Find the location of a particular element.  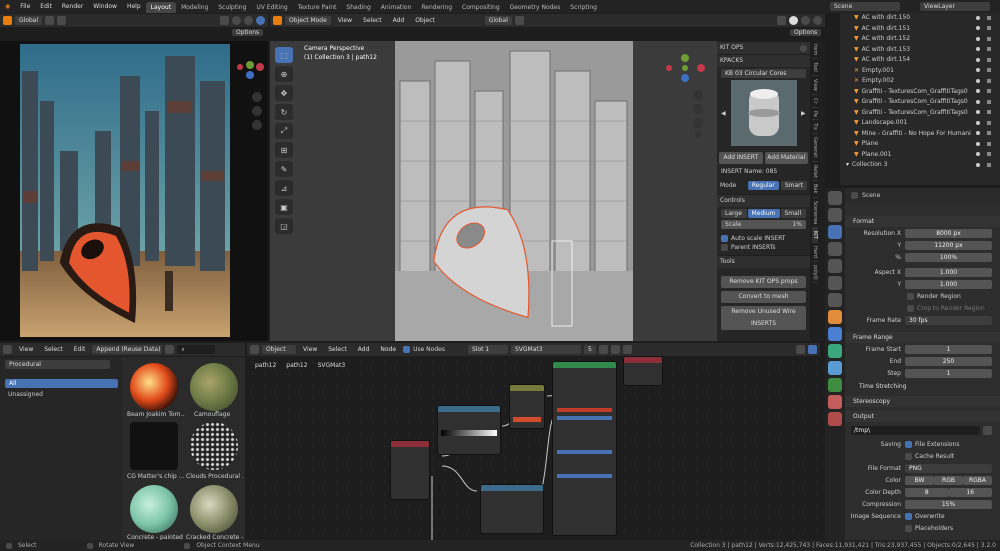

asset-menu-view: View is located at coordinates (26, 349).